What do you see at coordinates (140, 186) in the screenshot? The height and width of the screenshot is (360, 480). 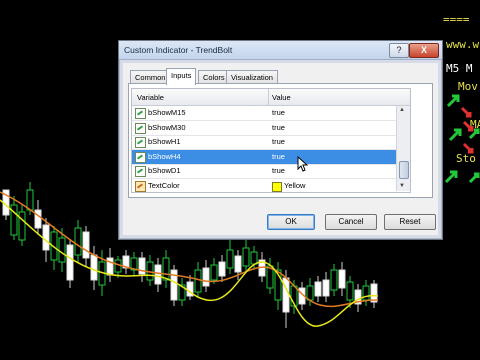 I see `color-param-icon` at bounding box center [140, 186].